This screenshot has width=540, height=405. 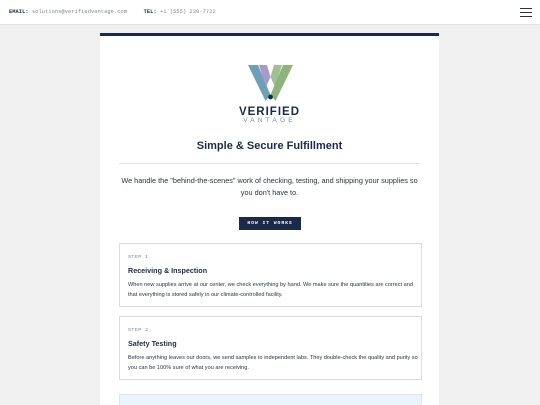 What do you see at coordinates (138, 257) in the screenshot?
I see `step-label: STEP 1` at bounding box center [138, 257].